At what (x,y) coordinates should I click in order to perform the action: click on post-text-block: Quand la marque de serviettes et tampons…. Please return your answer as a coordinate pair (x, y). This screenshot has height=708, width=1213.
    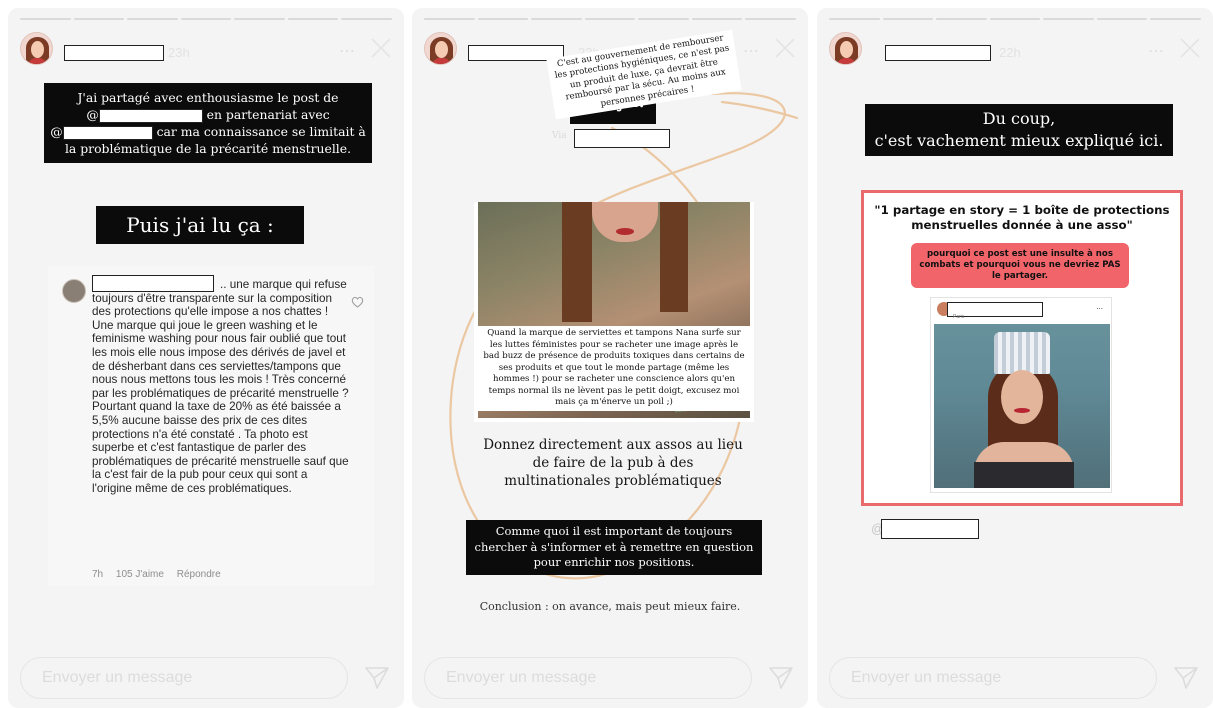
    Looking at the image, I should click on (614, 368).